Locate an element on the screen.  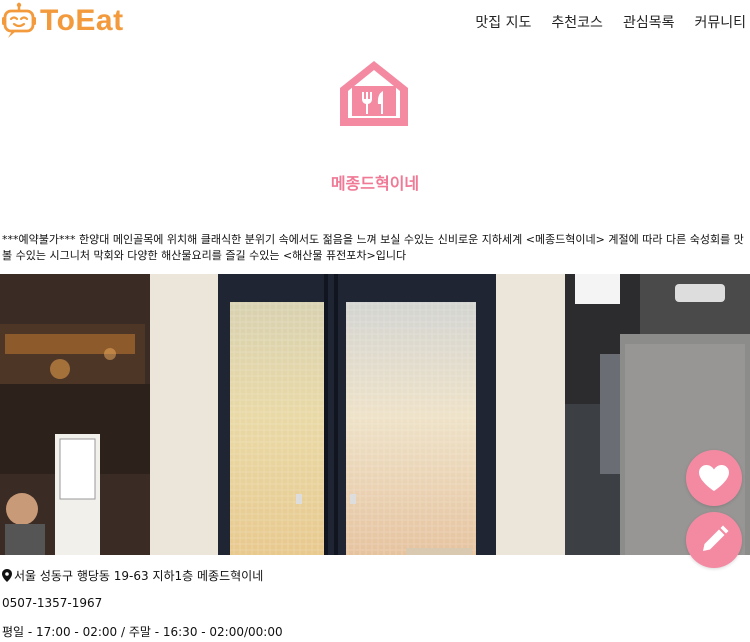
robot-logo-icon is located at coordinates (19, 20).